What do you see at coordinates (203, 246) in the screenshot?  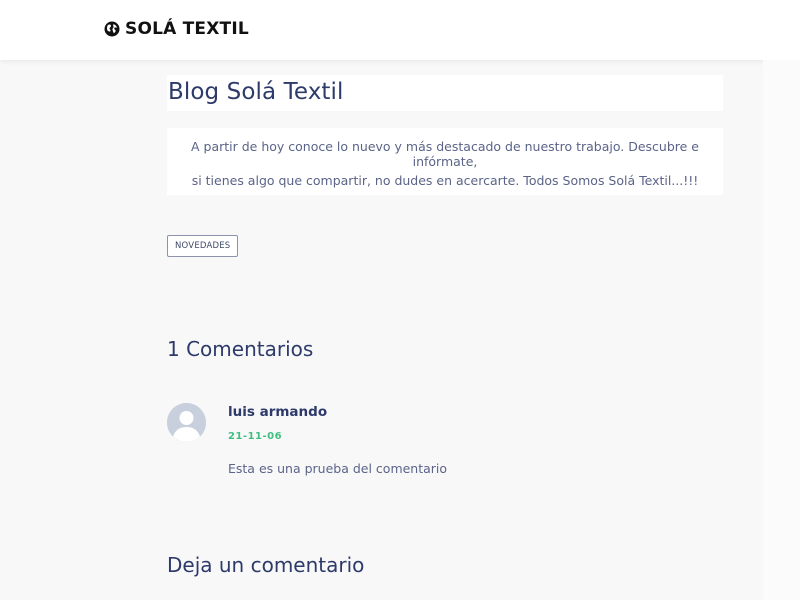 I see `tag-novedades: NOVEDADES` at bounding box center [203, 246].